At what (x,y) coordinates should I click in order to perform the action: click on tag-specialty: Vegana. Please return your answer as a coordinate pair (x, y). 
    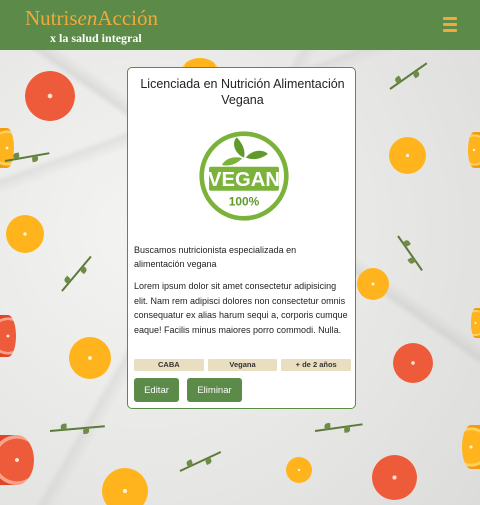
    Looking at the image, I should click on (242, 365).